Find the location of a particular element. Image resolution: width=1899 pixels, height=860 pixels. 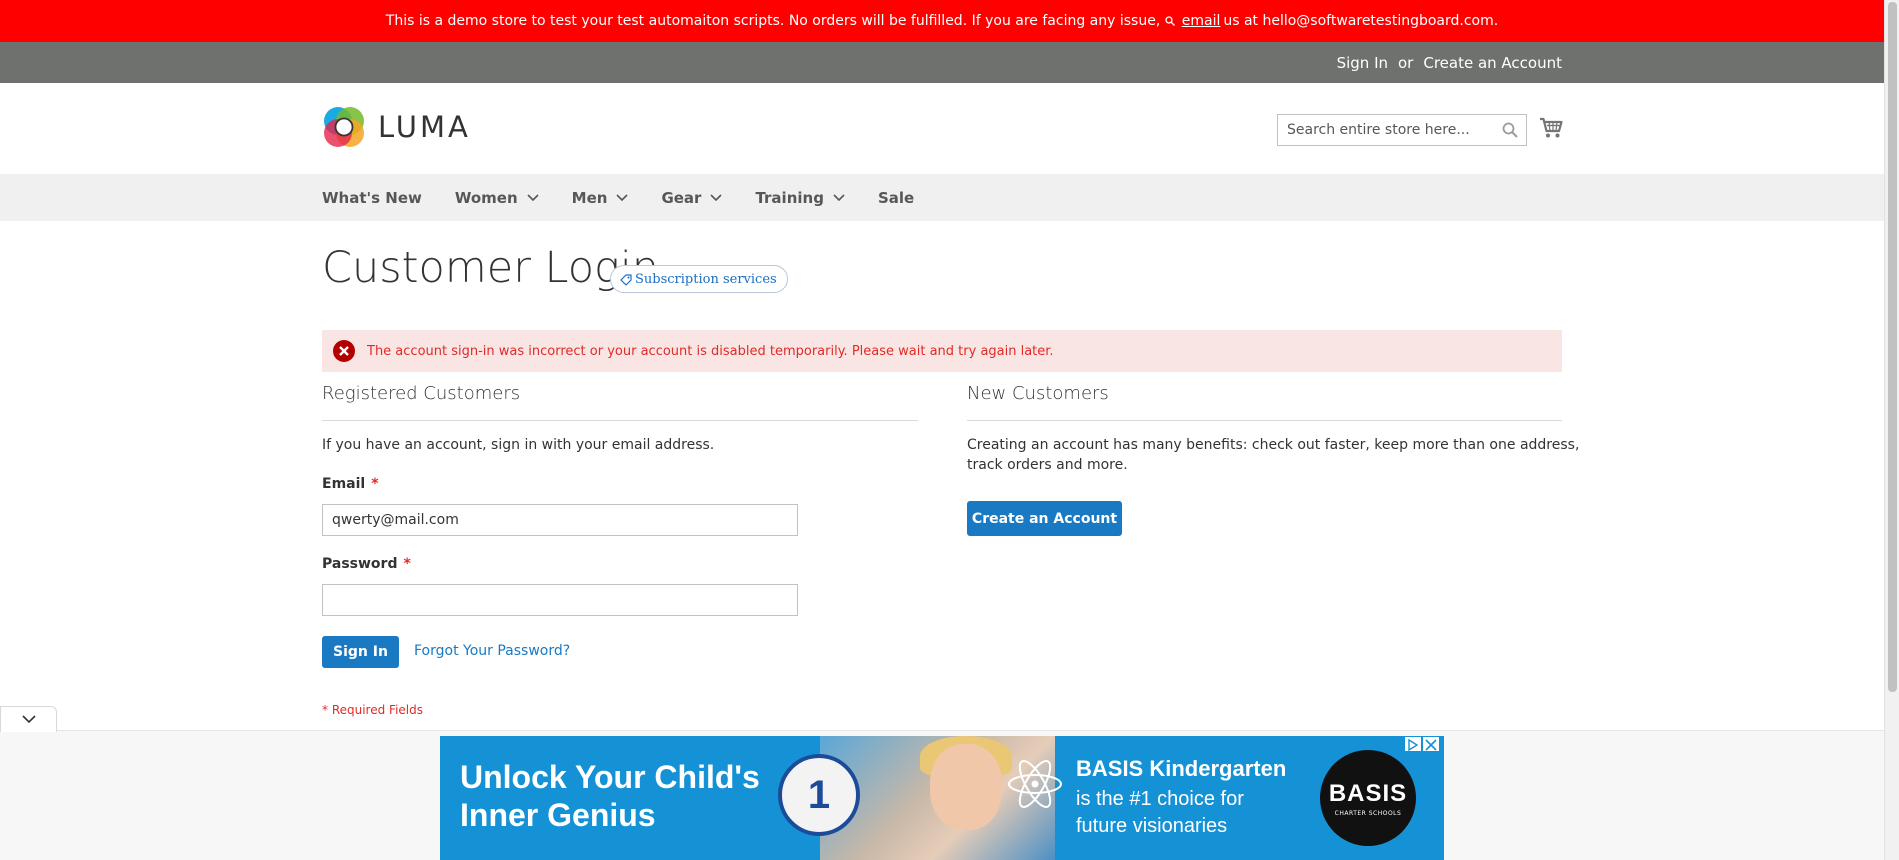

new-customers-intro-line2: track orders and more. is located at coordinates (1047, 465).